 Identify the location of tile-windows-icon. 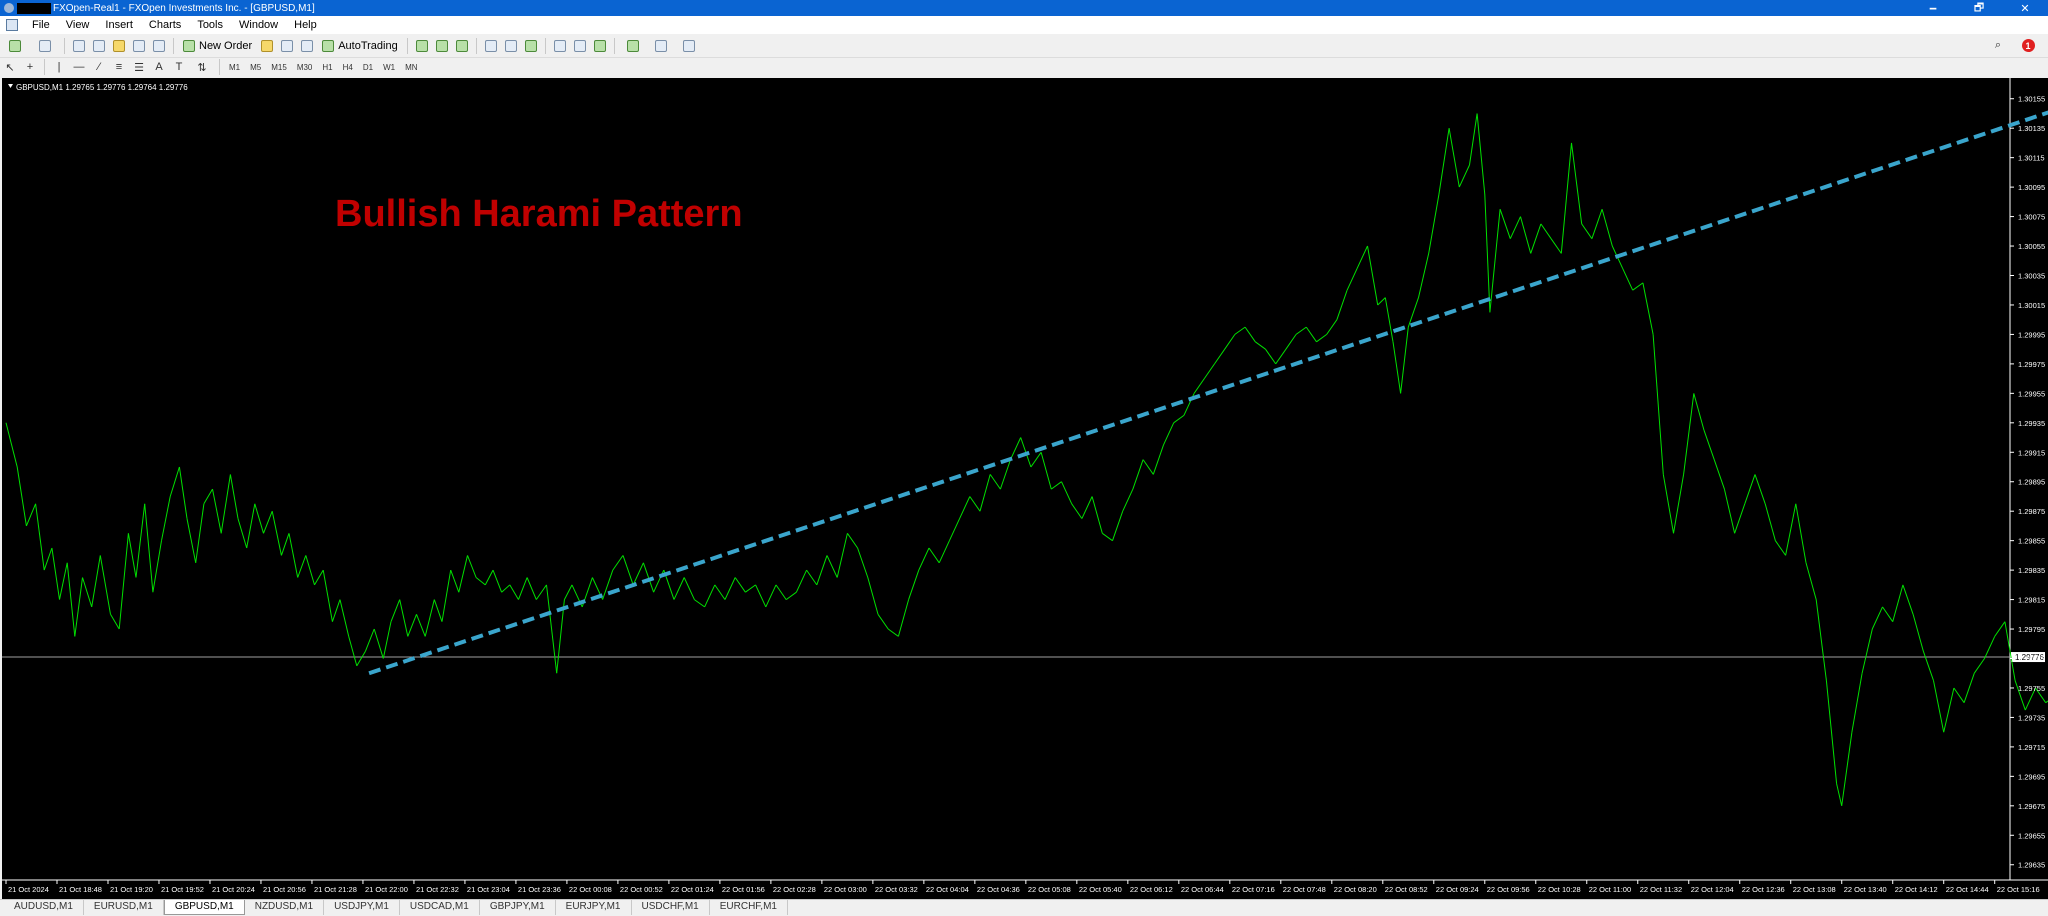
(531, 46).